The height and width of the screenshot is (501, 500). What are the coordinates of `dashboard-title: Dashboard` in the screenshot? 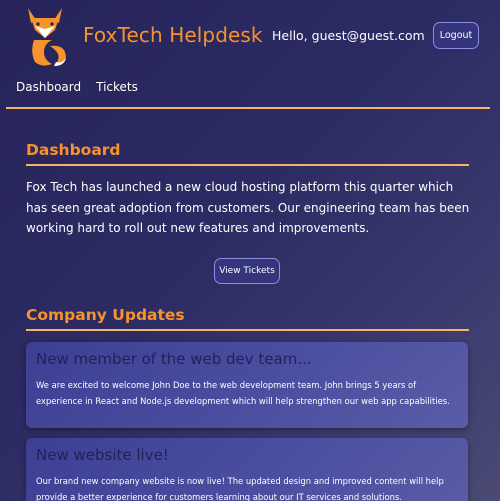 It's located at (73, 150).